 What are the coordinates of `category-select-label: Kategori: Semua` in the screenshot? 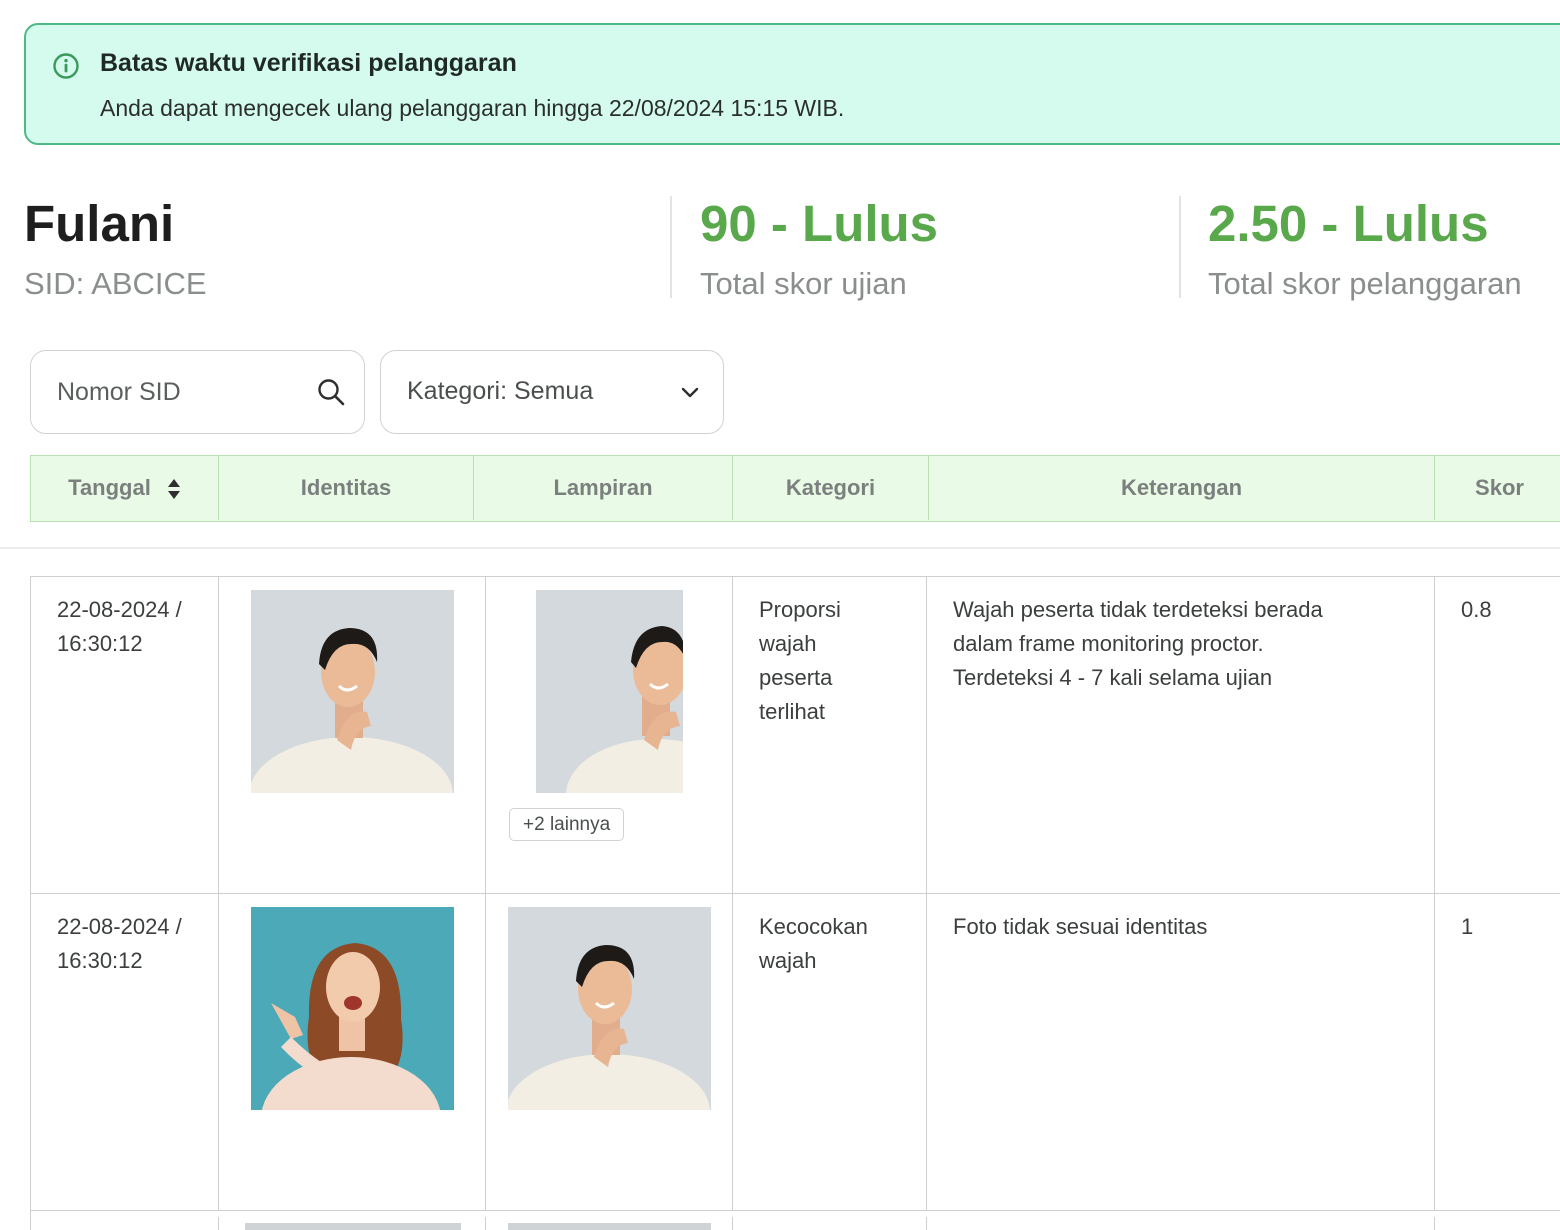 It's located at (500, 391).